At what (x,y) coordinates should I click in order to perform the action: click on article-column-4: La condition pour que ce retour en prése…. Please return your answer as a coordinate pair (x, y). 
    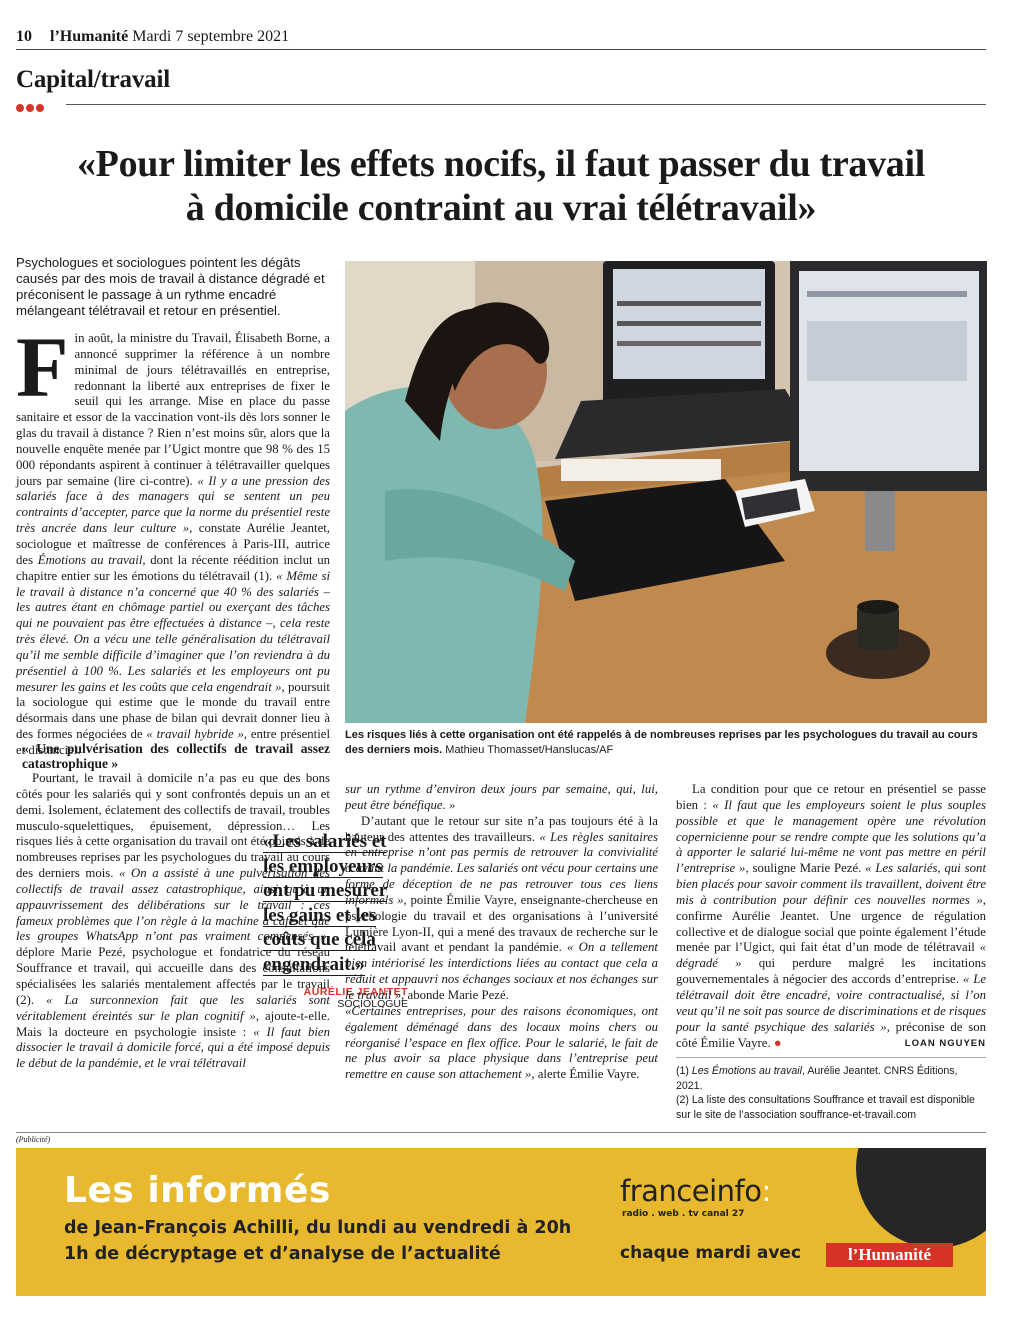
    Looking at the image, I should click on (831, 916).